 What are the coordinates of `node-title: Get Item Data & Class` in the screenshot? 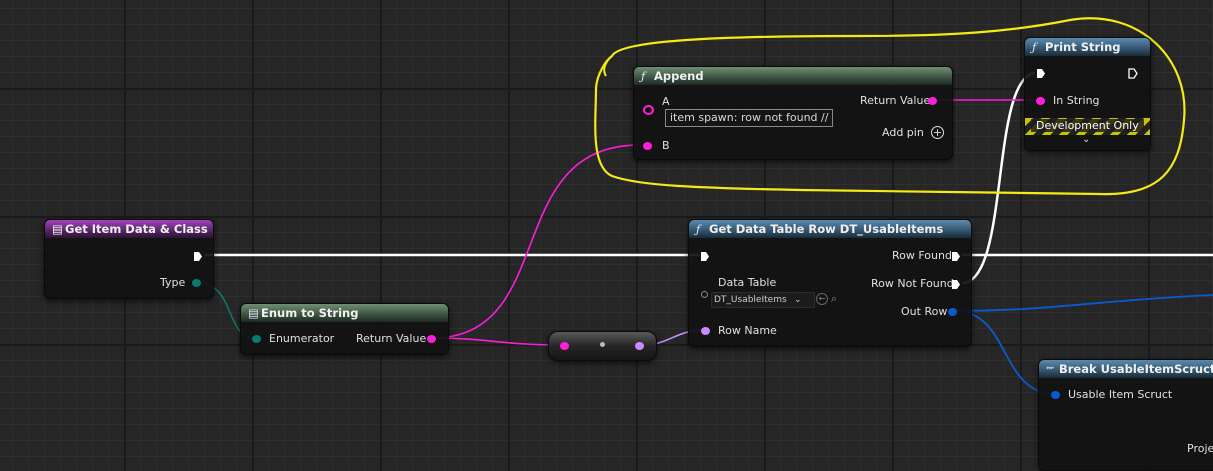 It's located at (136, 229).